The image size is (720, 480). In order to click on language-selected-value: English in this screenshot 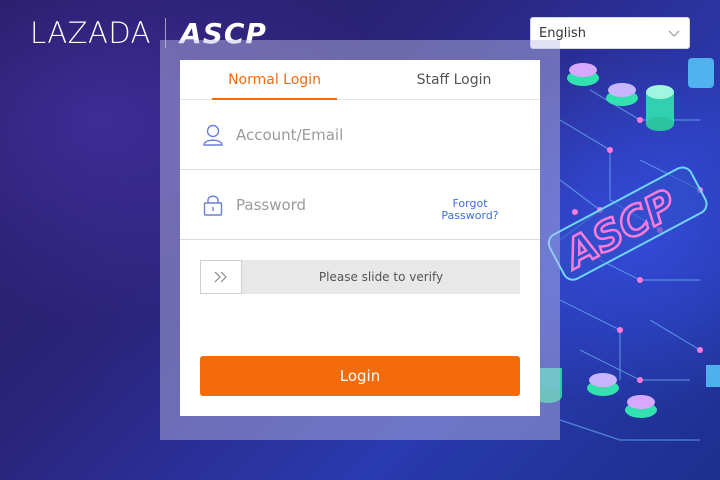, I will do `click(562, 33)`.